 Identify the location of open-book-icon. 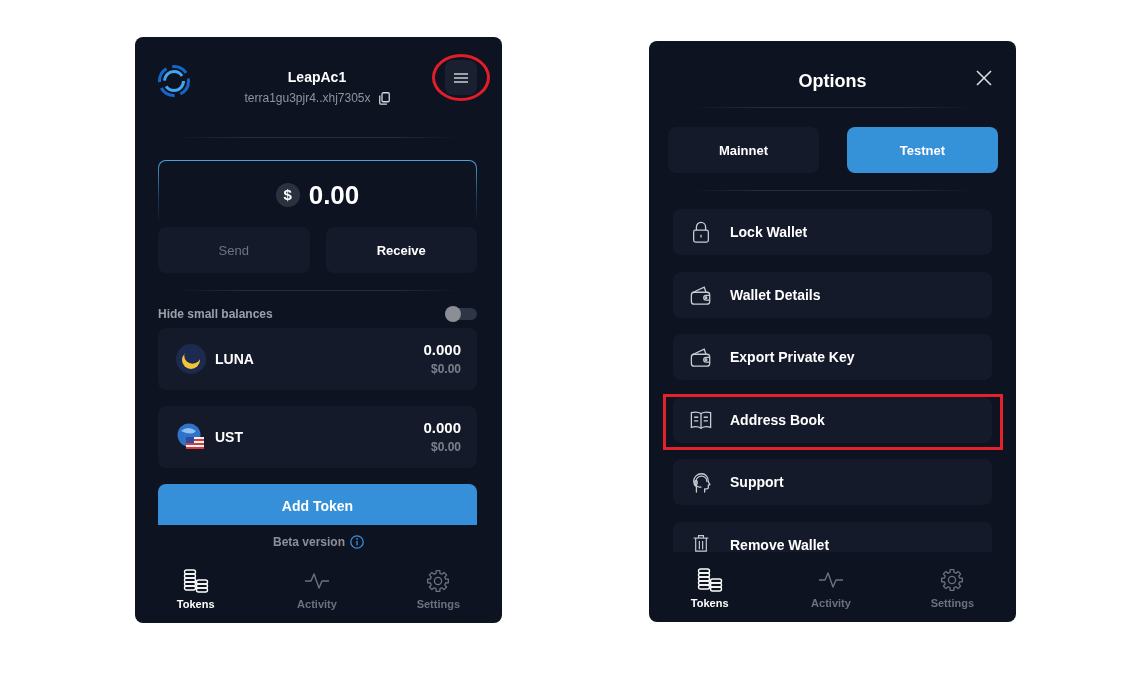
(701, 419).